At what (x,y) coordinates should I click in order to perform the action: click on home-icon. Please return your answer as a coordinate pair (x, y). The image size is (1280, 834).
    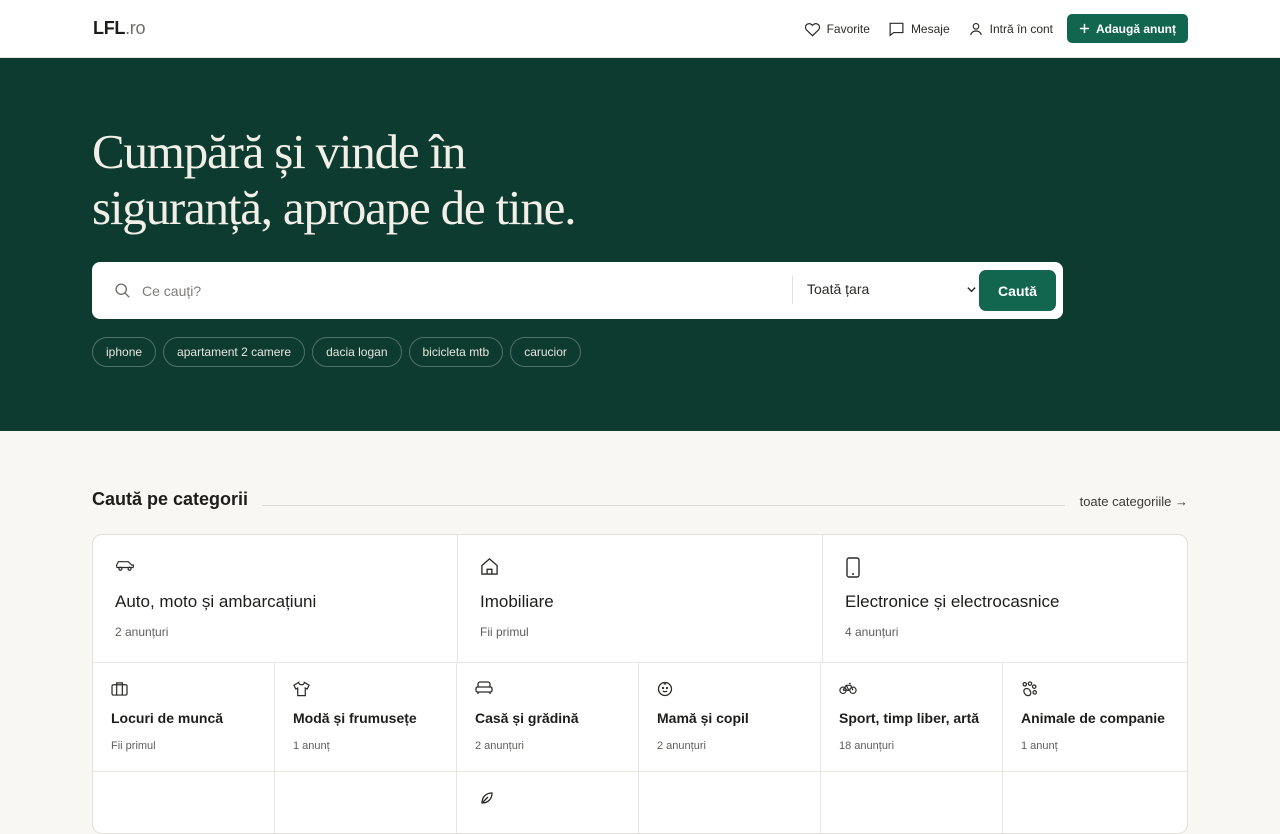
    Looking at the image, I should click on (489, 566).